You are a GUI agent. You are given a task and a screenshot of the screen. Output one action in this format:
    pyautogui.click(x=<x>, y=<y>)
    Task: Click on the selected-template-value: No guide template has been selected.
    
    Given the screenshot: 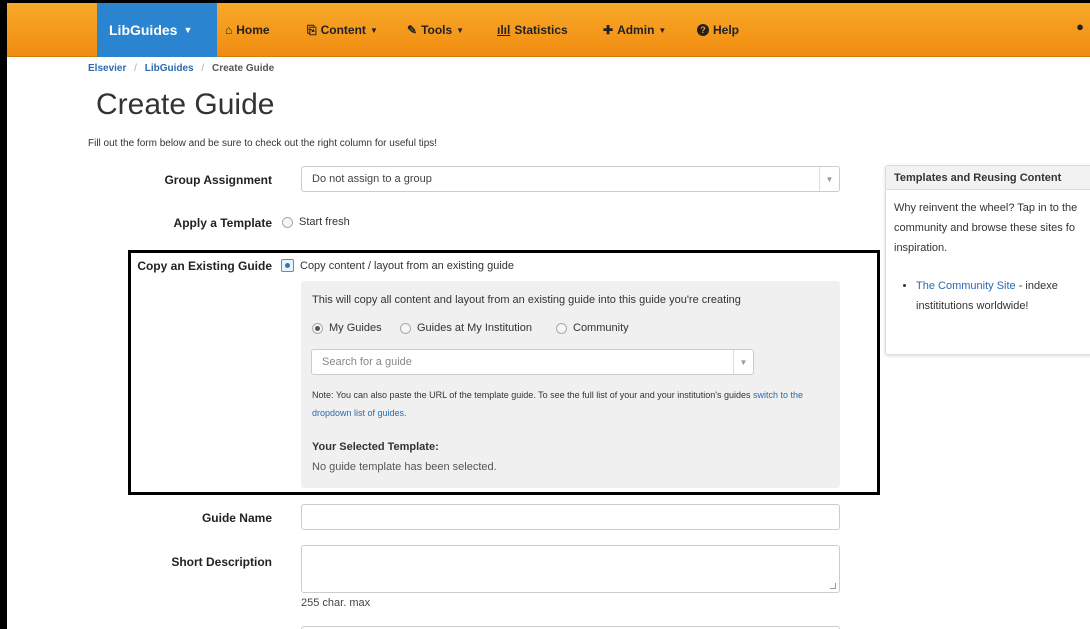 What is the action you would take?
    pyautogui.click(x=404, y=467)
    